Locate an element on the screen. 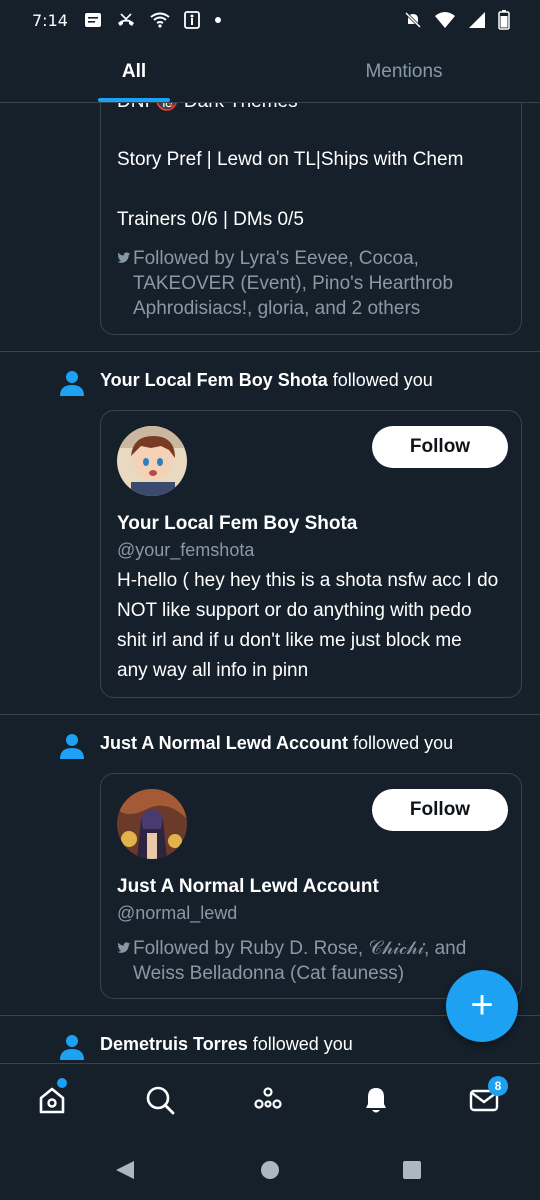 This screenshot has width=540, height=1200. tab-mentions: Mentions is located at coordinates (404, 71).